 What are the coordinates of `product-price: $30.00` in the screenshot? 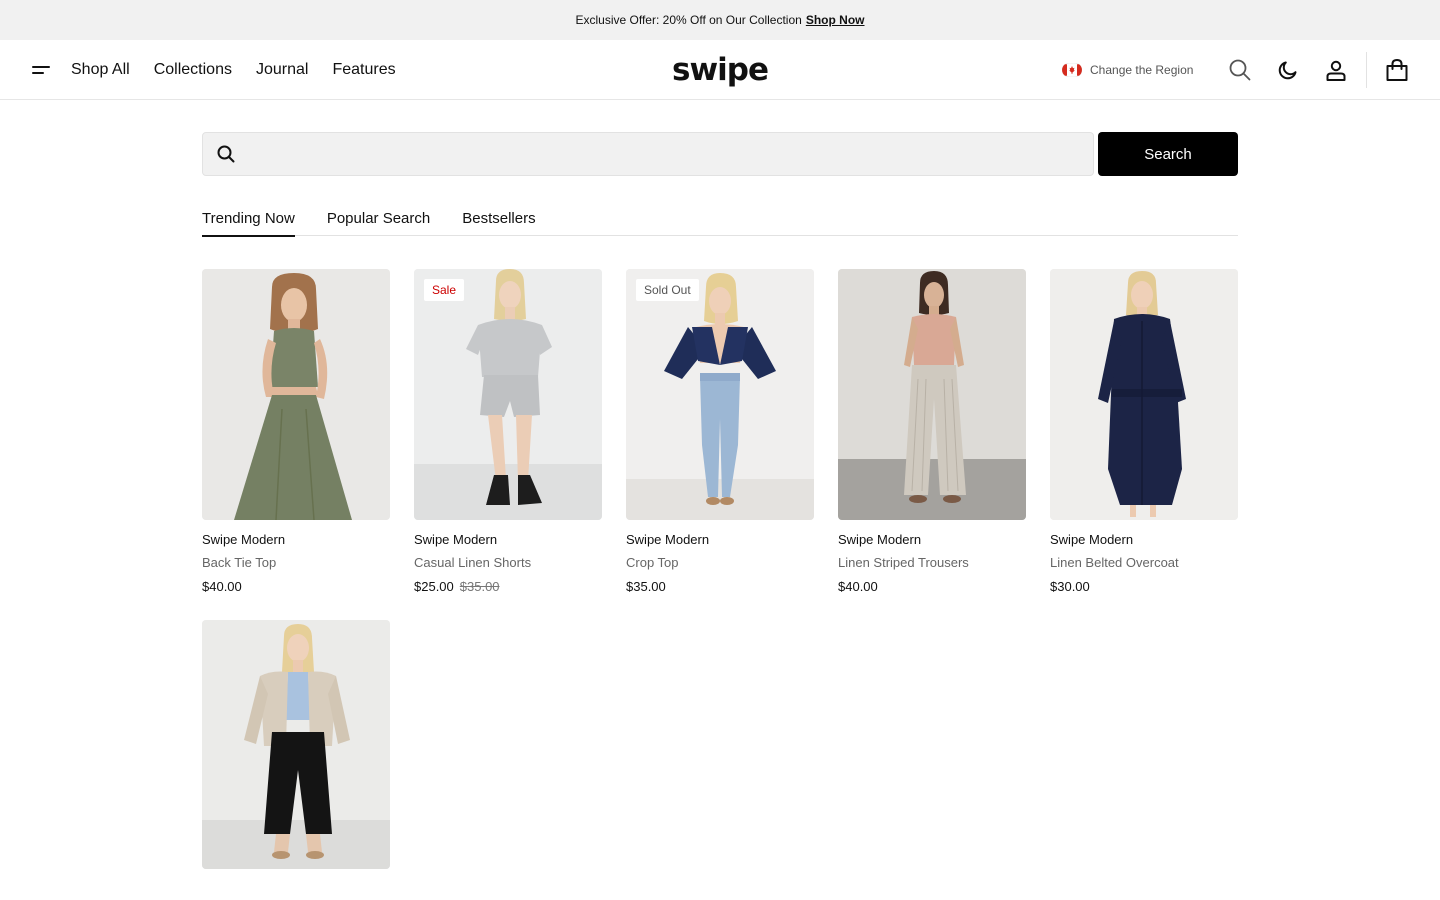 It's located at (1144, 586).